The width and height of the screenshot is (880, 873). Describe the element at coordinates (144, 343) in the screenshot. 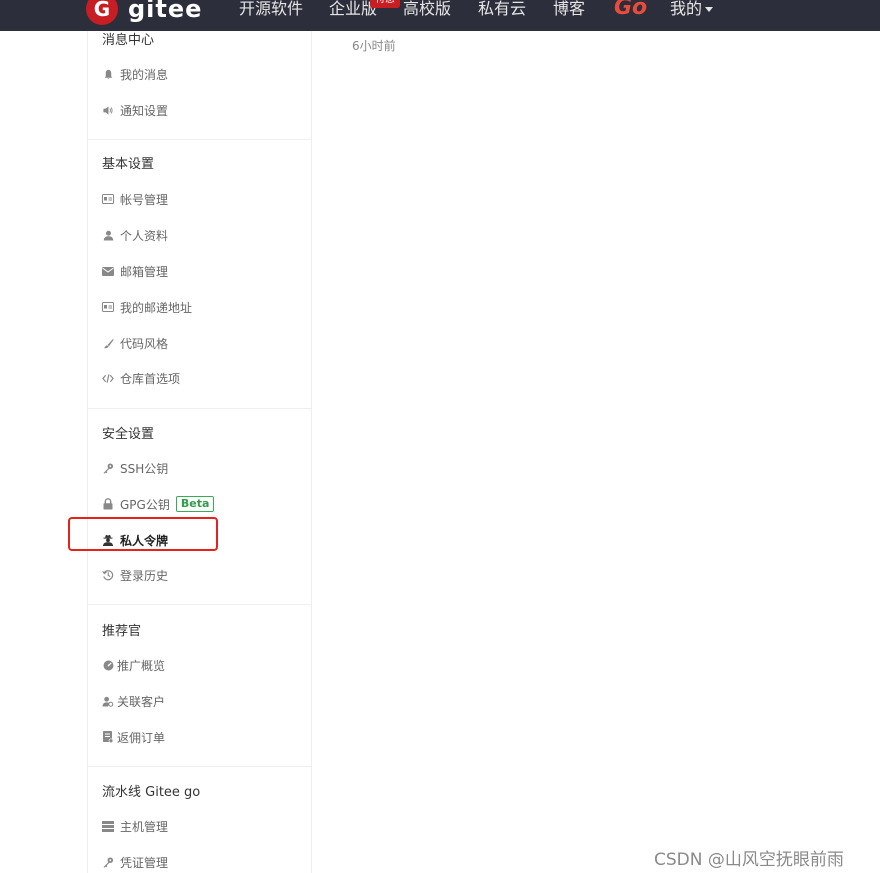

I see `sidebar-item-label: 代码风格` at that location.